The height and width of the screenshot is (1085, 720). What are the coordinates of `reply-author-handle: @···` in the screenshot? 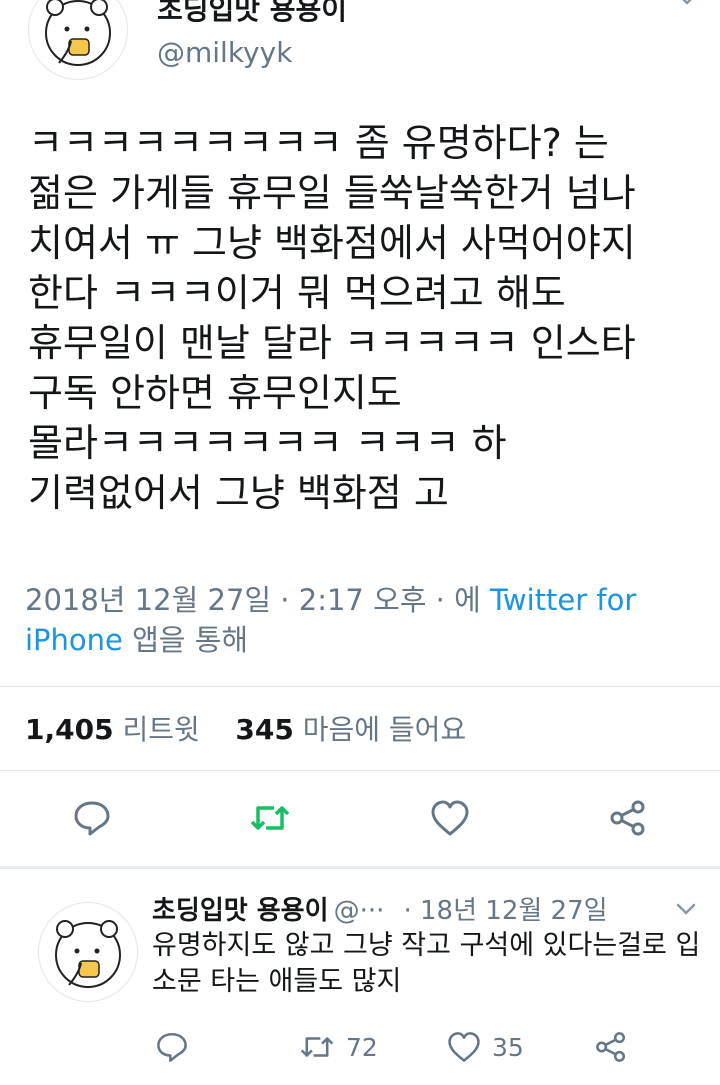 It's located at (359, 911).